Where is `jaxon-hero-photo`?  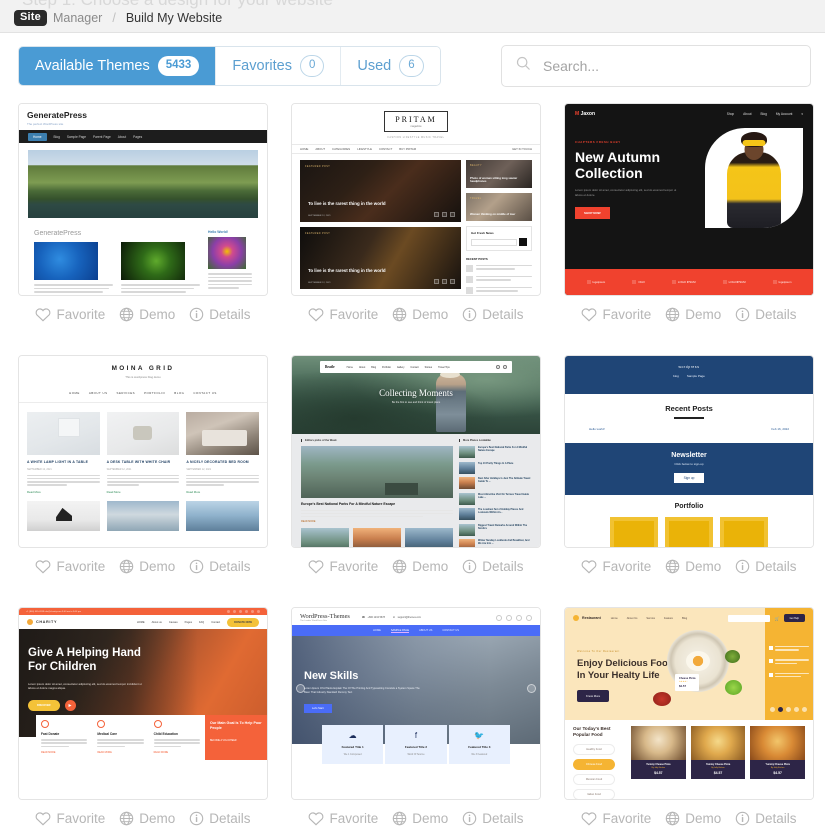 jaxon-hero-photo is located at coordinates (754, 178).